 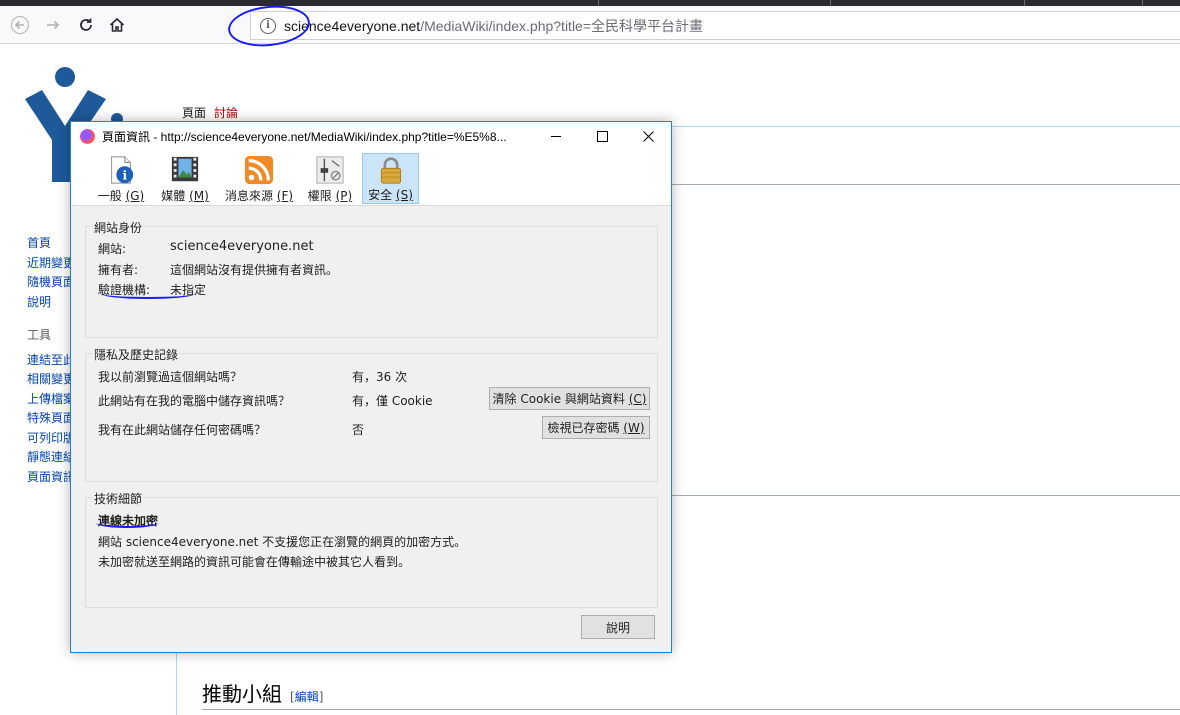 What do you see at coordinates (392, 401) in the screenshot?
I see `stored-info-answer: 有，僅 Cookie` at bounding box center [392, 401].